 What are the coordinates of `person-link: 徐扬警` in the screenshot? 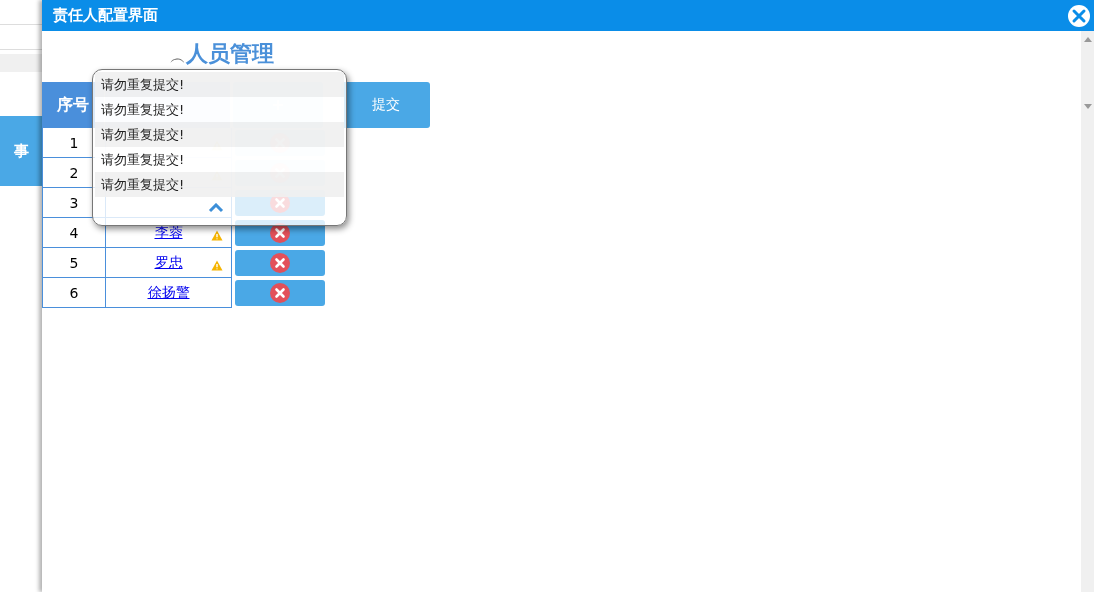 It's located at (168, 292).